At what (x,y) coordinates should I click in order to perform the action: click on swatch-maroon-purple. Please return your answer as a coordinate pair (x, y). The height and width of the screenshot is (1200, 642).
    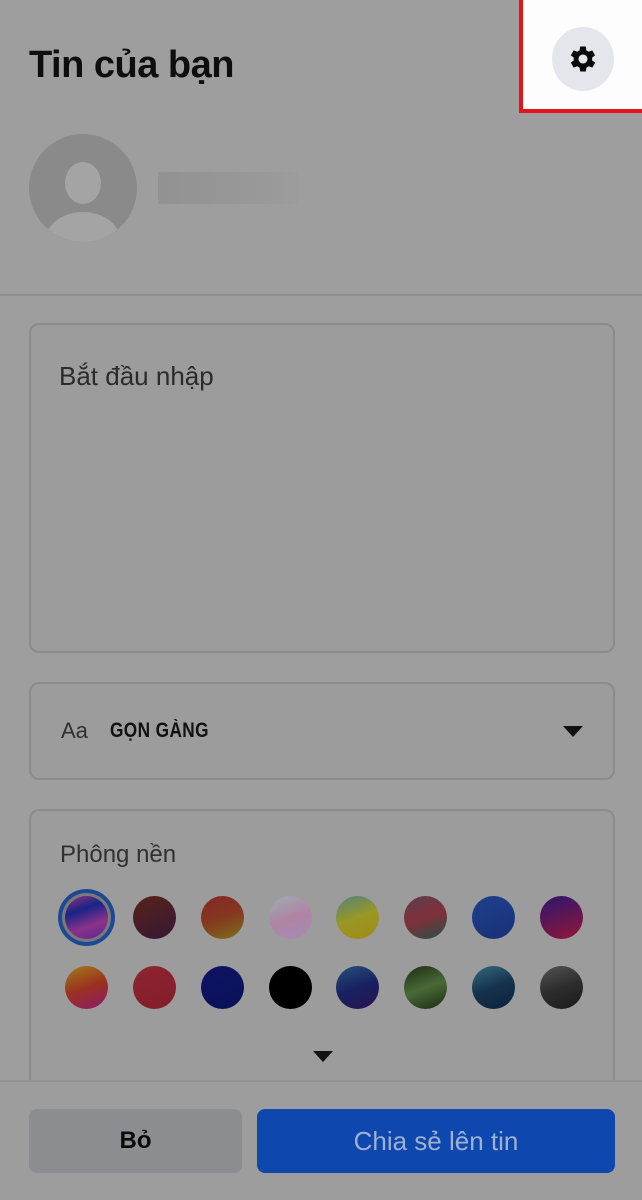
    Looking at the image, I should click on (154, 917).